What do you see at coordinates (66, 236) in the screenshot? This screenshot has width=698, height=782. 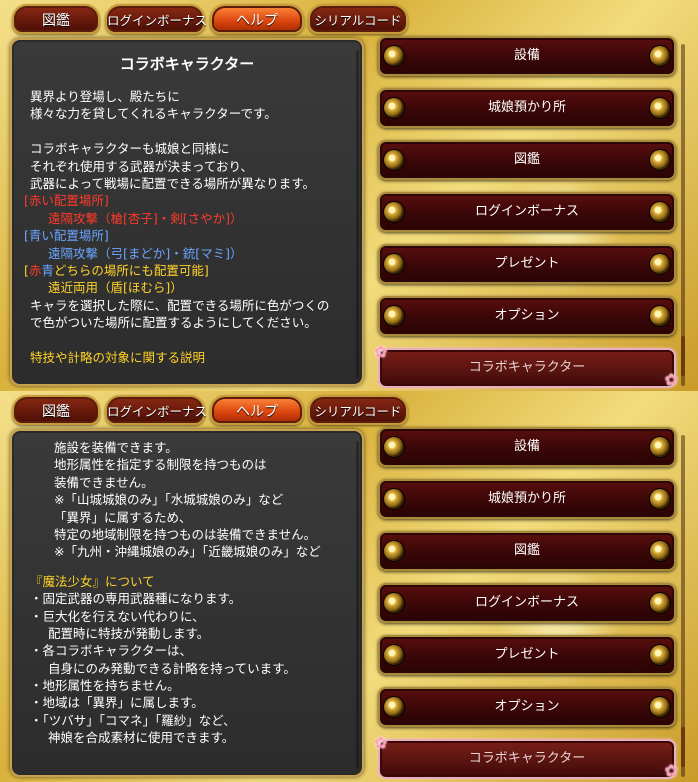 I see `blue-placement-label: [青い配置場所]` at bounding box center [66, 236].